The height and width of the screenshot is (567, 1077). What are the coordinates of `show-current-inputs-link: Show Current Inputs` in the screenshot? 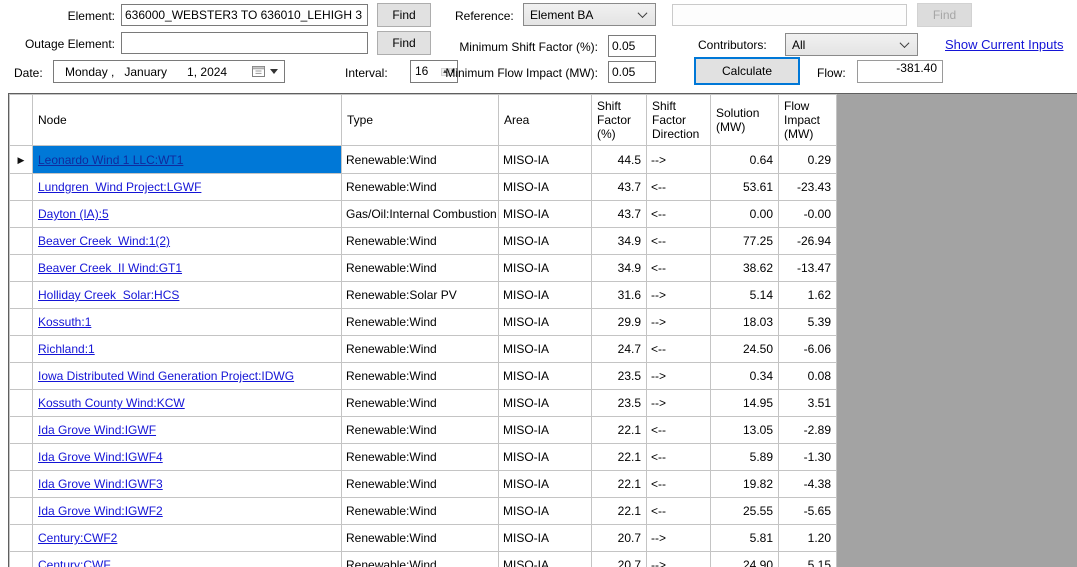 It's located at (1004, 44).